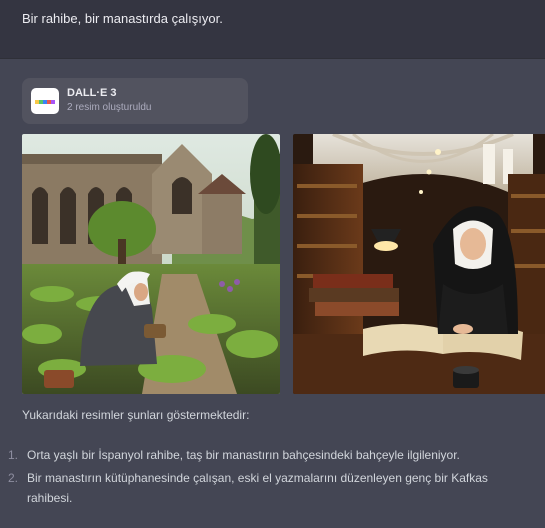 The width and height of the screenshot is (545, 528). Describe the element at coordinates (92, 93) in the screenshot. I see `dalle-card-title: DALL·E 3` at that location.